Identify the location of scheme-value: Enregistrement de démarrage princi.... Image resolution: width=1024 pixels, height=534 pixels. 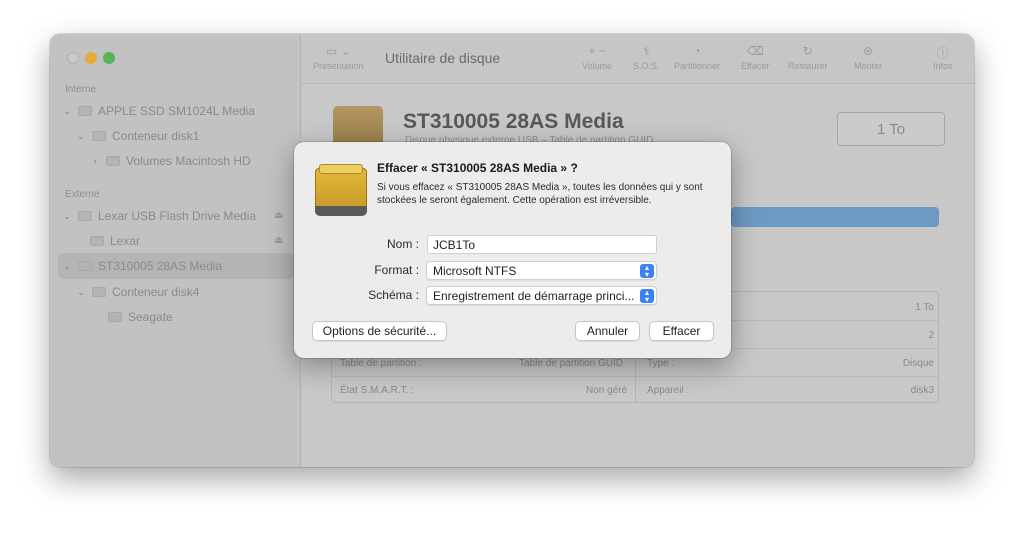
(534, 296).